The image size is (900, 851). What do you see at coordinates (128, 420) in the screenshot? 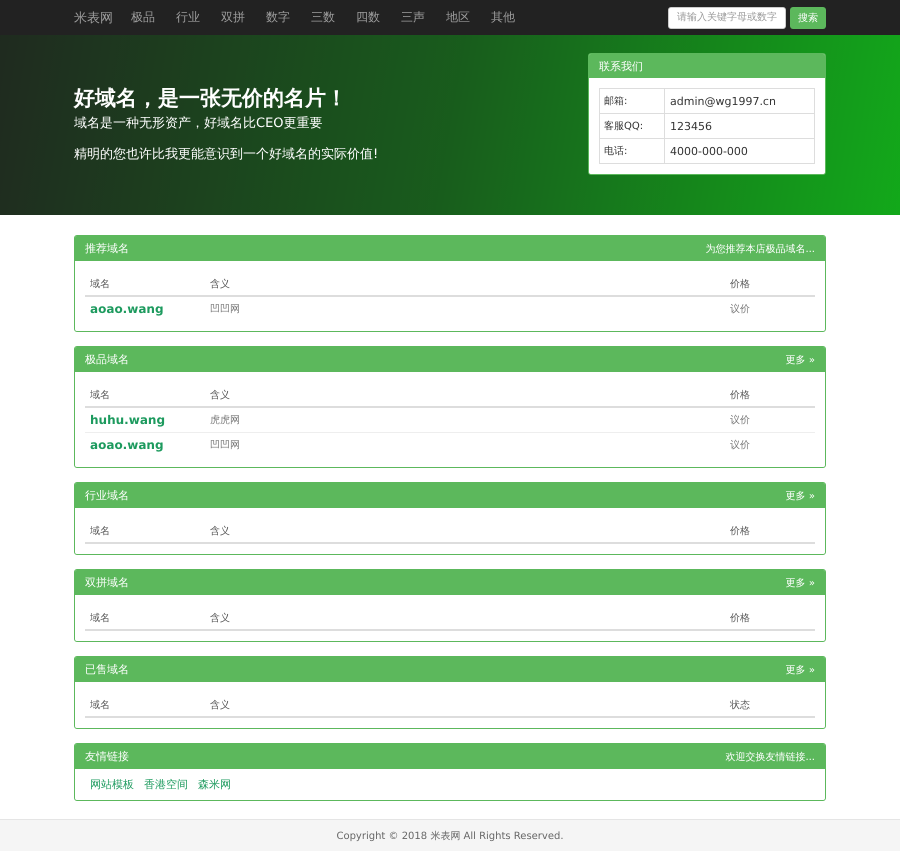
I see `domain-link: huhu.wang` at bounding box center [128, 420].